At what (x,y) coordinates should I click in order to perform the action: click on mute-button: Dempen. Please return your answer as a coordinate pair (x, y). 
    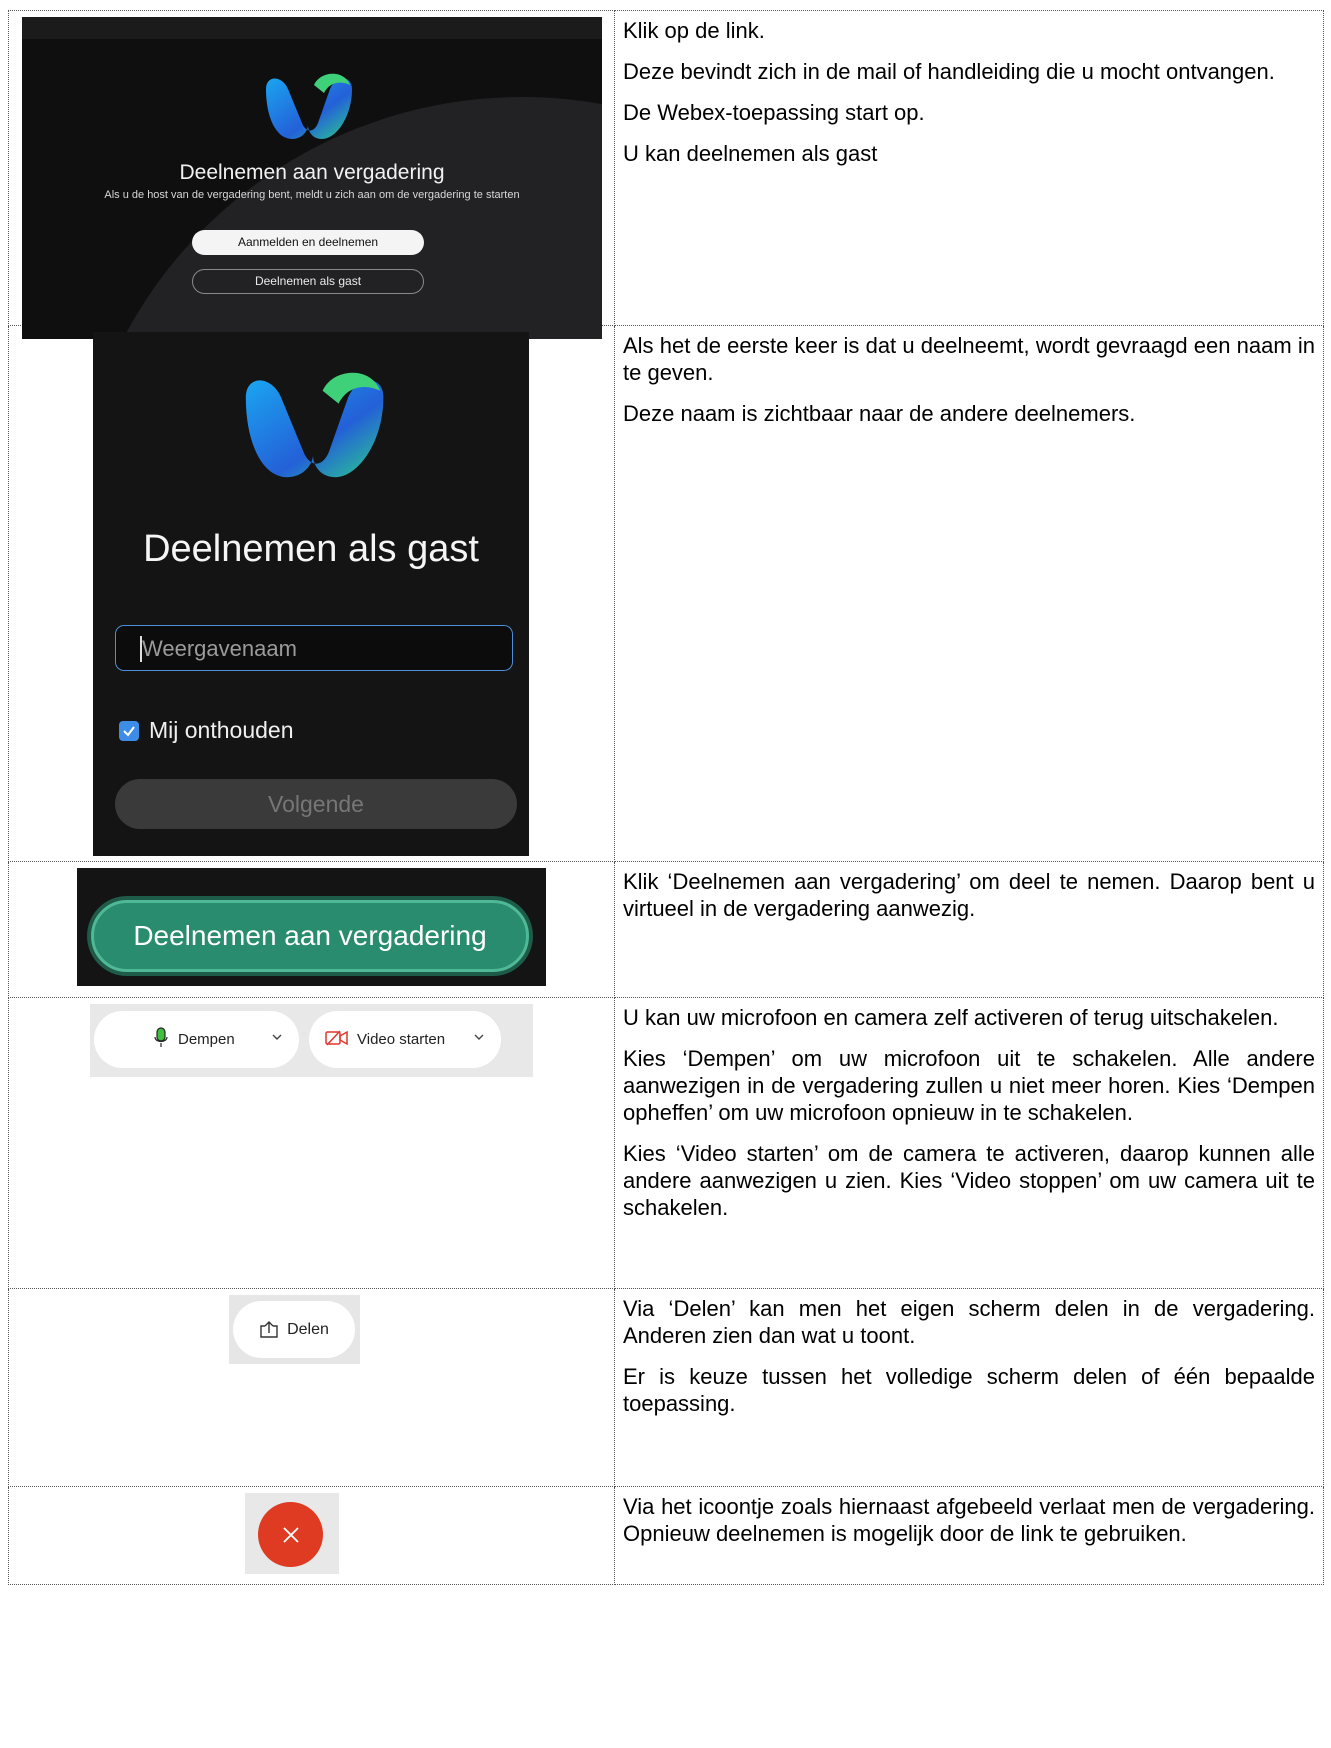
    Looking at the image, I should click on (196, 1039).